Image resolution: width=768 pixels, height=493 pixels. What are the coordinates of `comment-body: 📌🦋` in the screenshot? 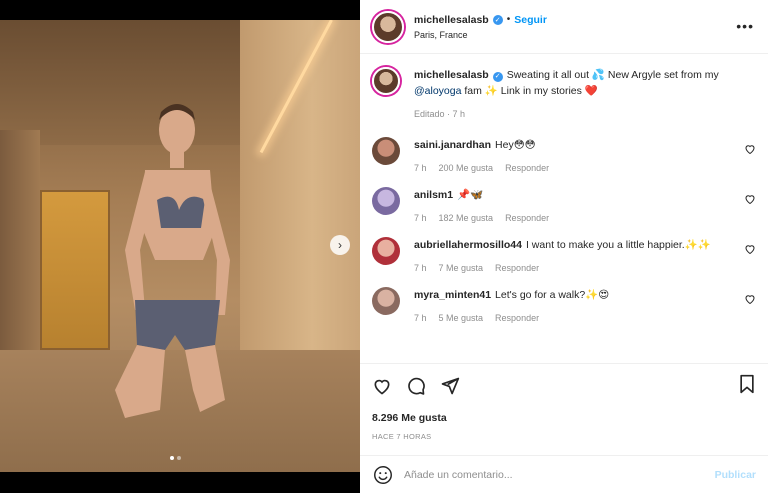 It's located at (470, 195).